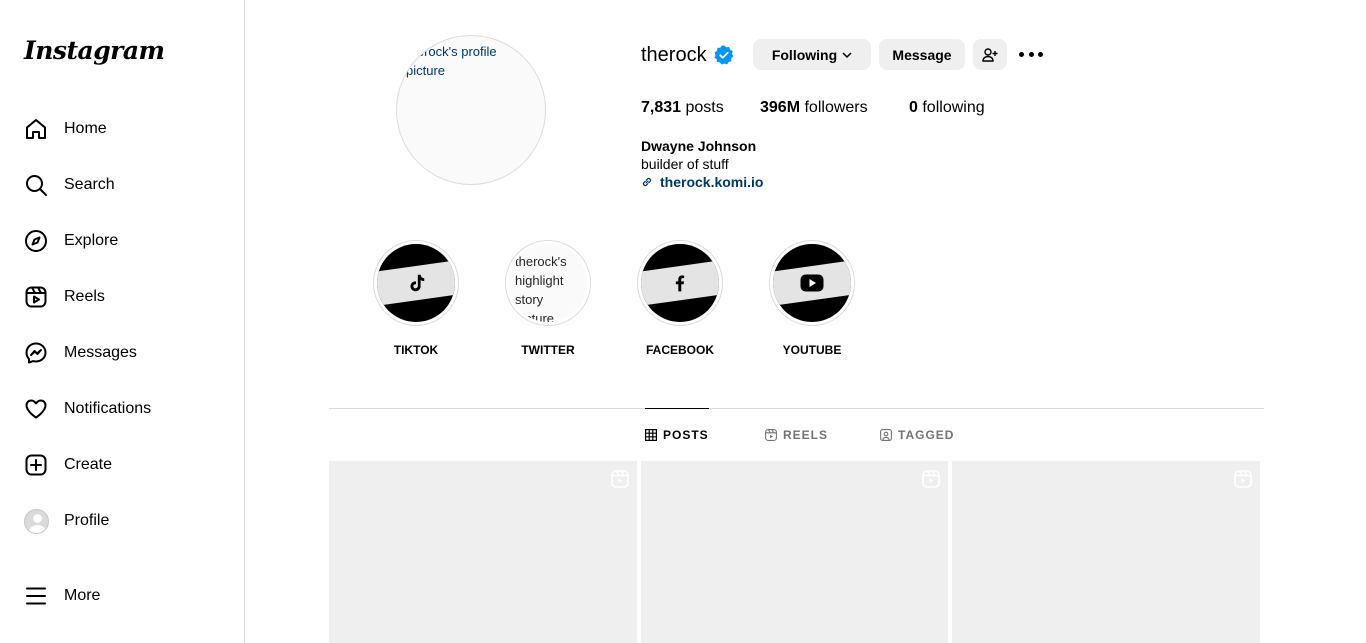  I want to click on chevron-down-icon, so click(847, 54).